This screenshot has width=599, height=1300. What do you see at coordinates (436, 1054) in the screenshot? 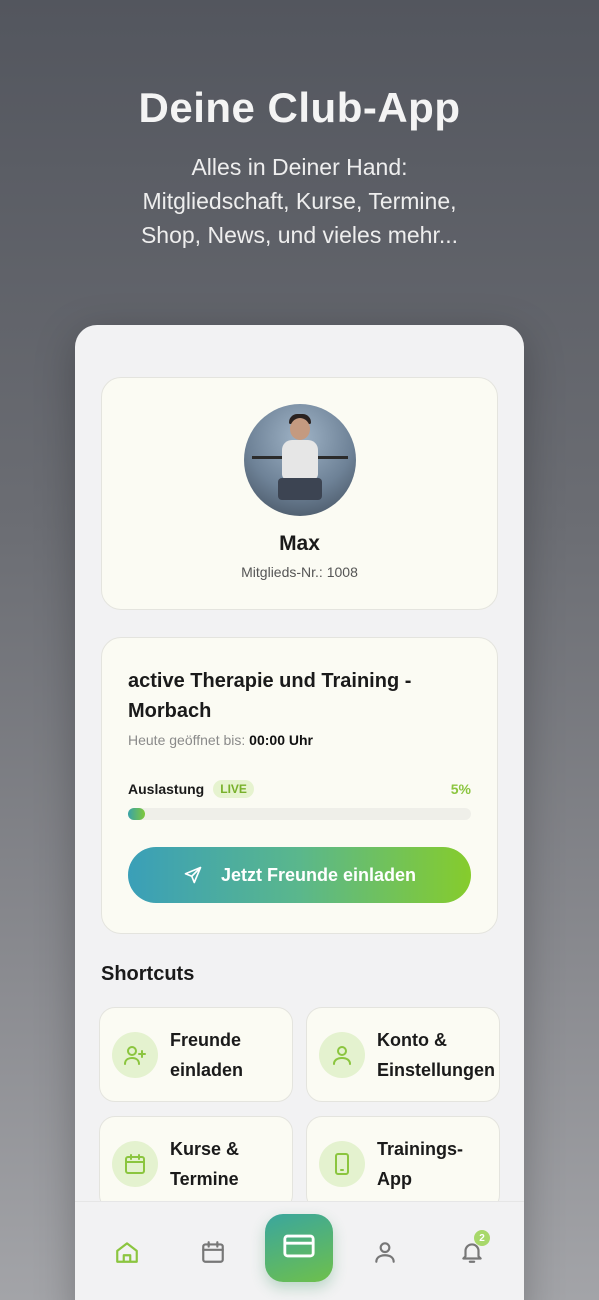
I see `shortcut-label: Konto & Einstellungen` at bounding box center [436, 1054].